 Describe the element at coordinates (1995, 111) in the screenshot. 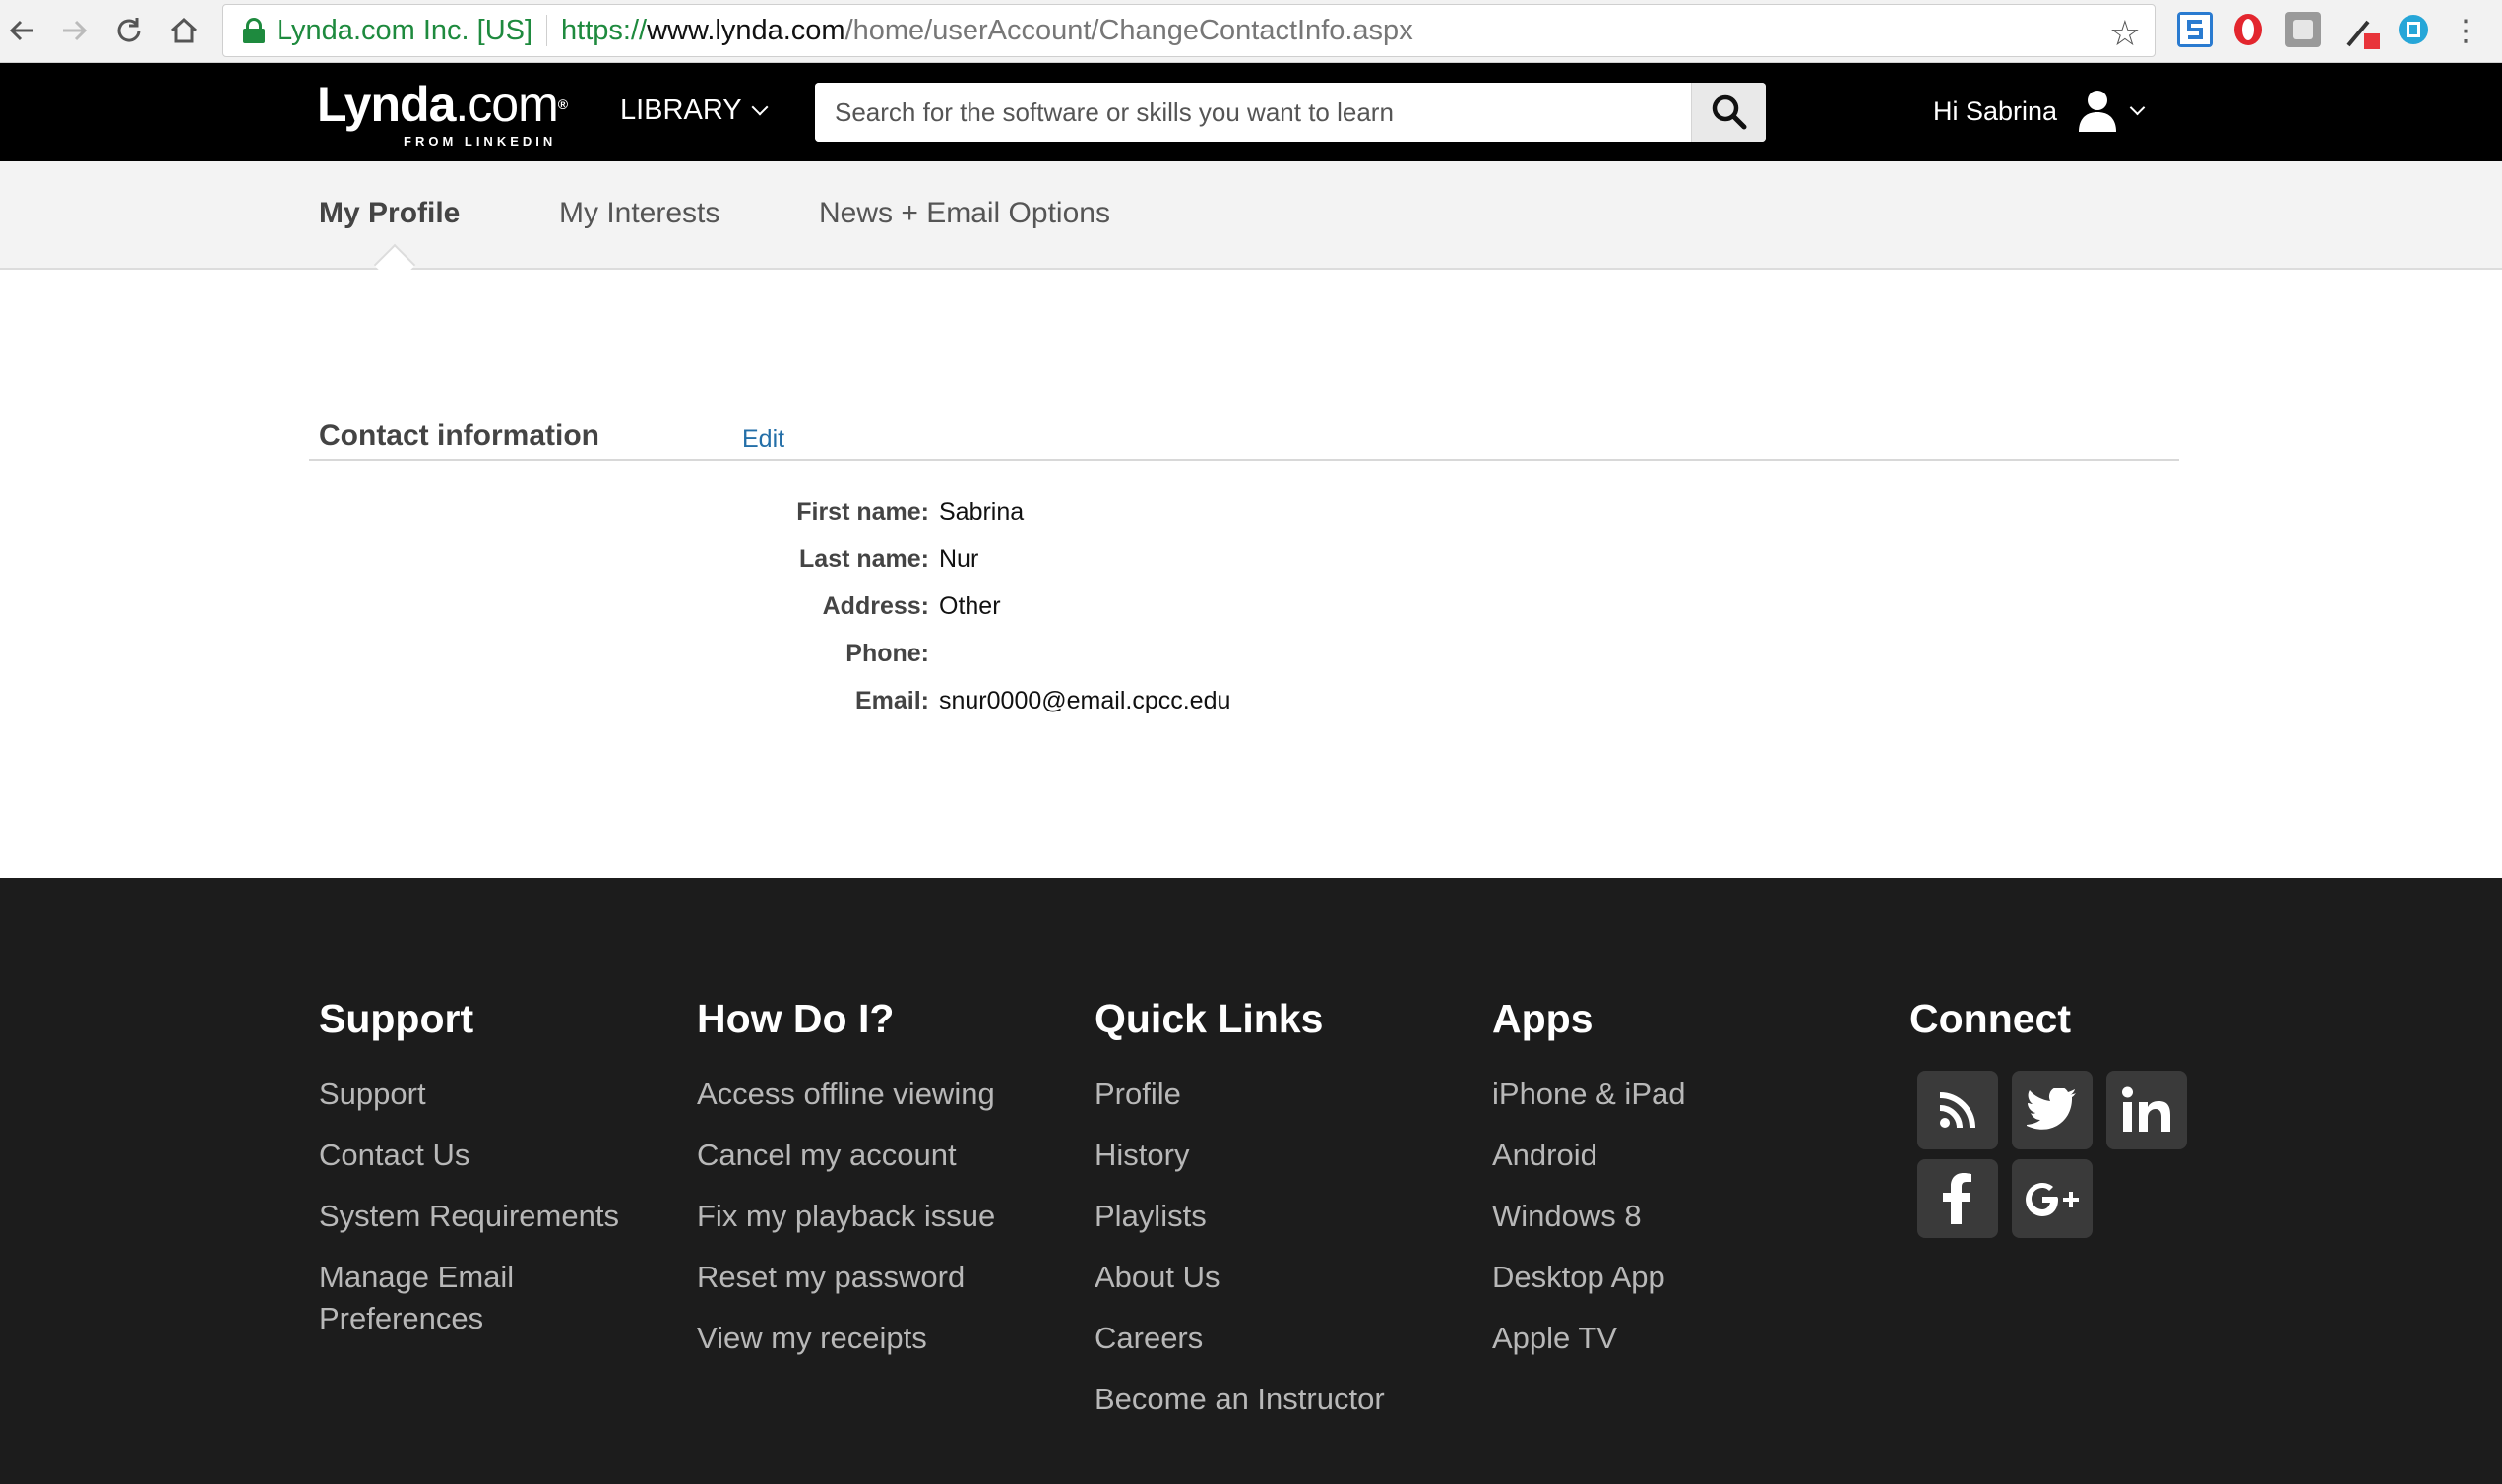

I see `user-greeting: Hi Sabrina` at that location.